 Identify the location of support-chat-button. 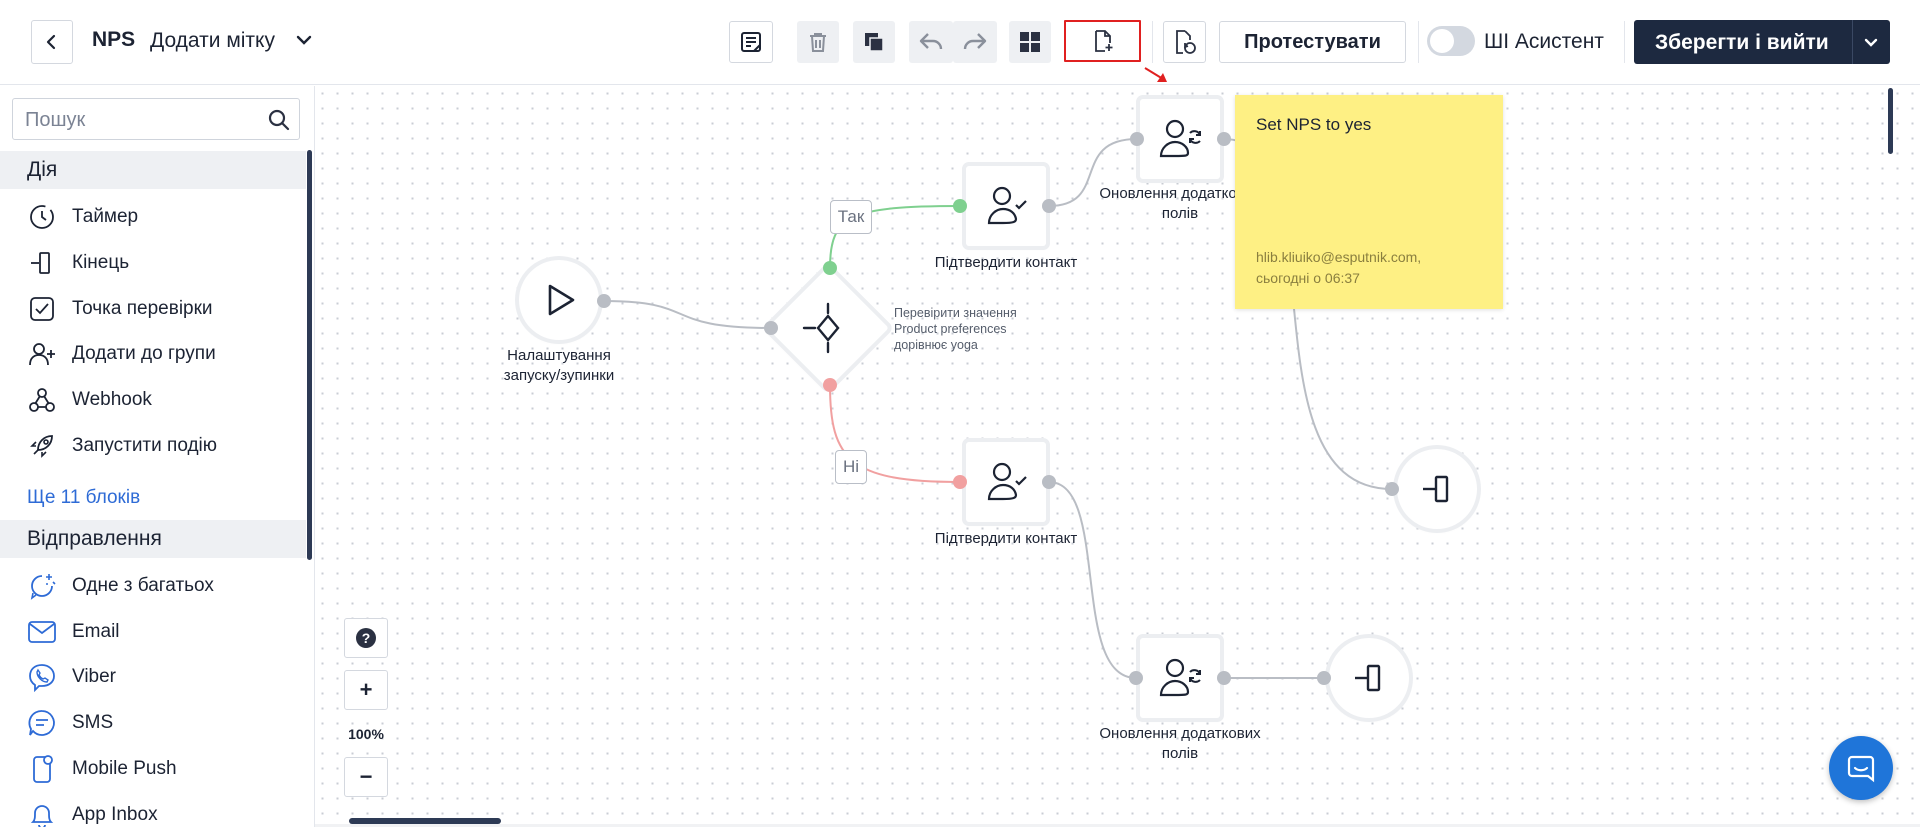
(1861, 768).